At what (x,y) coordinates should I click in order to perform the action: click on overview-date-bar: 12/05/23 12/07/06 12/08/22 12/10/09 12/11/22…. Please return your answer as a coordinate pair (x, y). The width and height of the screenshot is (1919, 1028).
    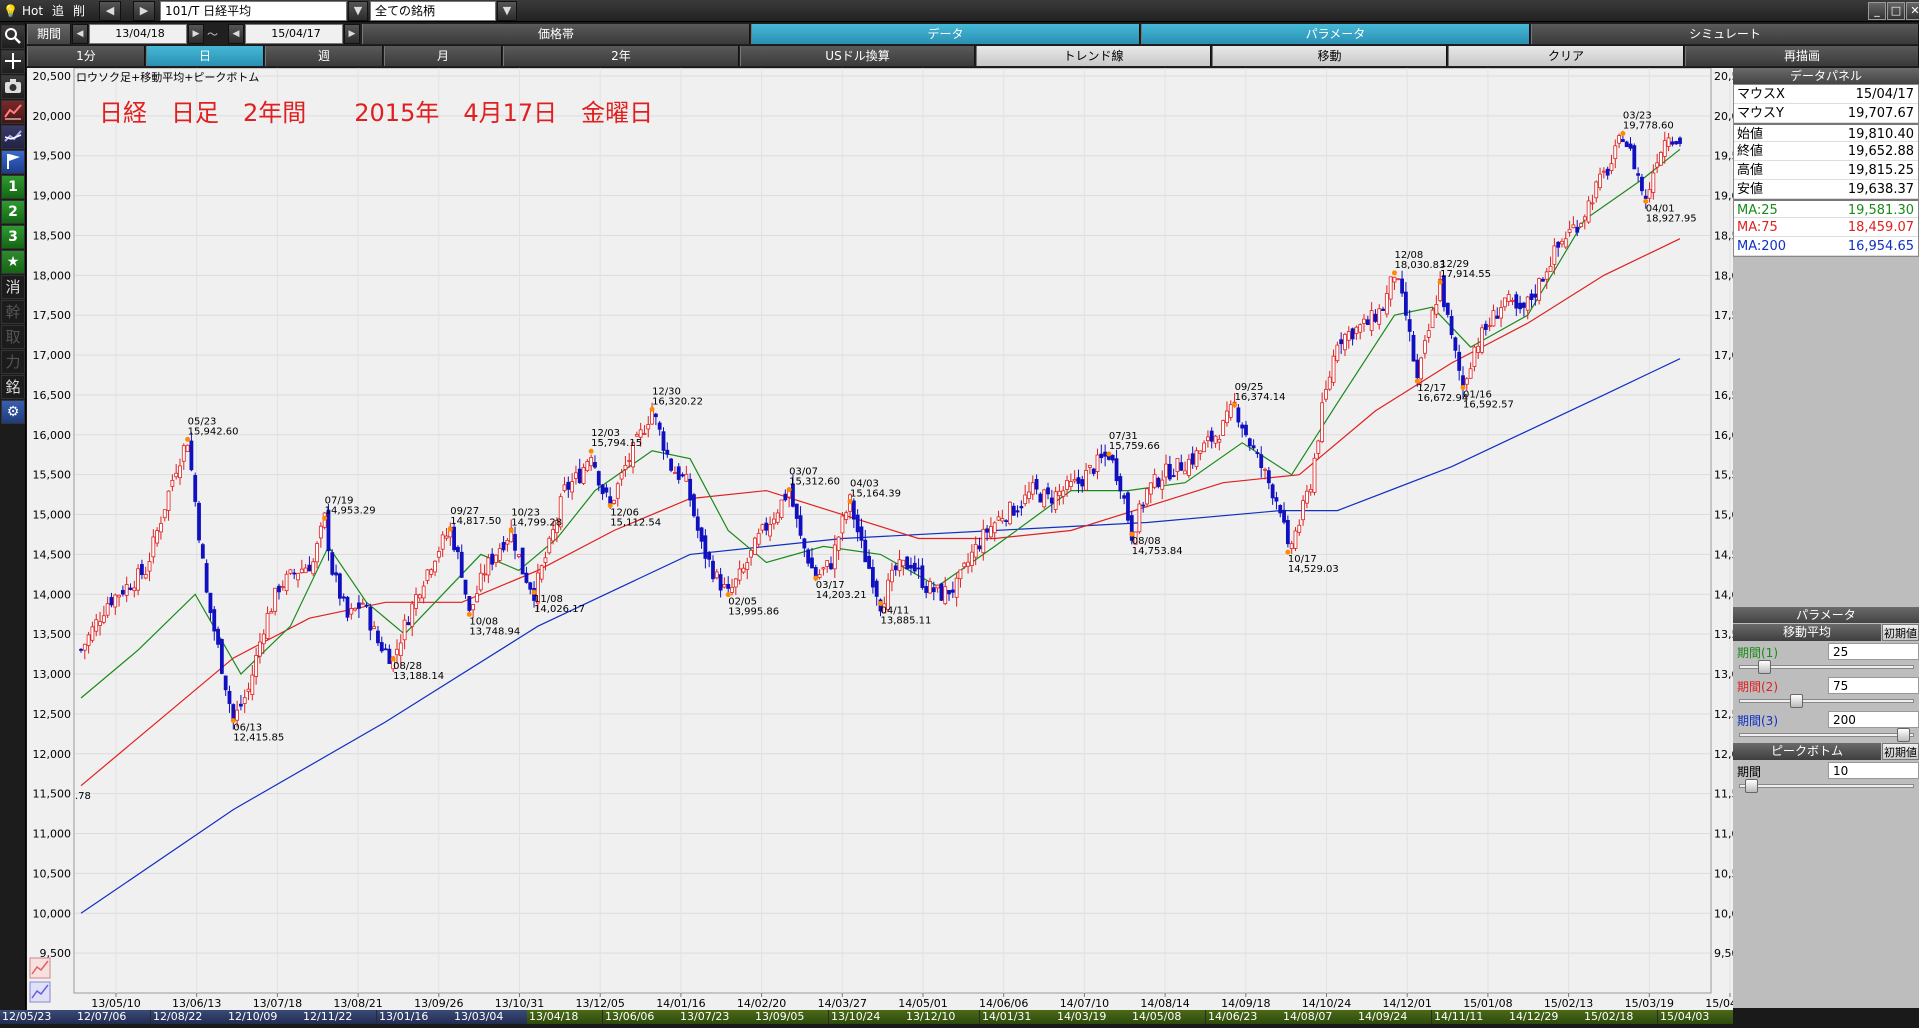
    Looking at the image, I should click on (866, 1017).